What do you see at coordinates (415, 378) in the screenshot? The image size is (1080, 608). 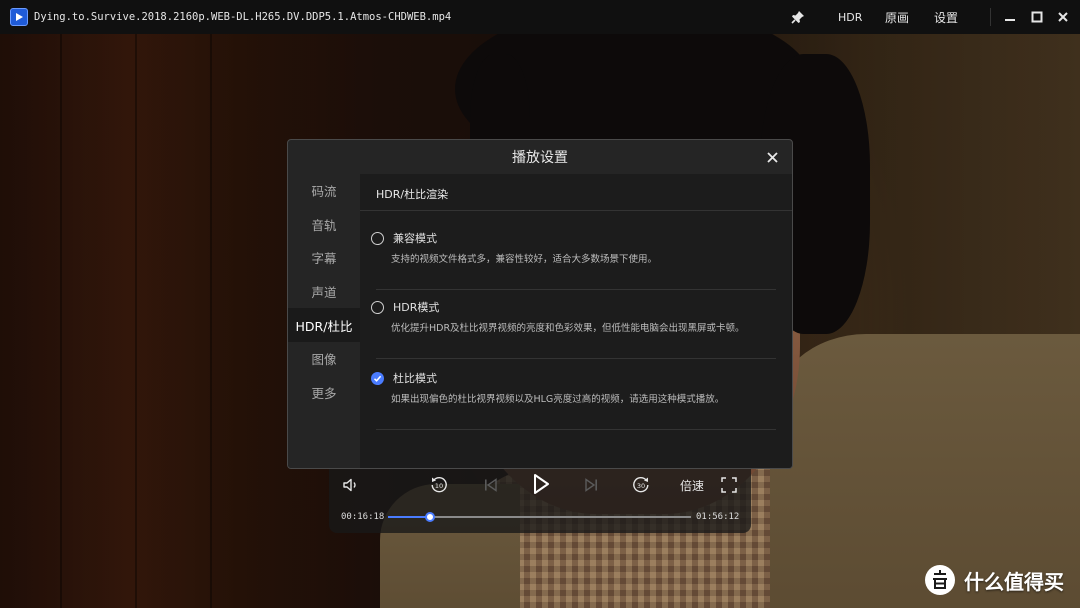 I see `option-label: 杜比模式` at bounding box center [415, 378].